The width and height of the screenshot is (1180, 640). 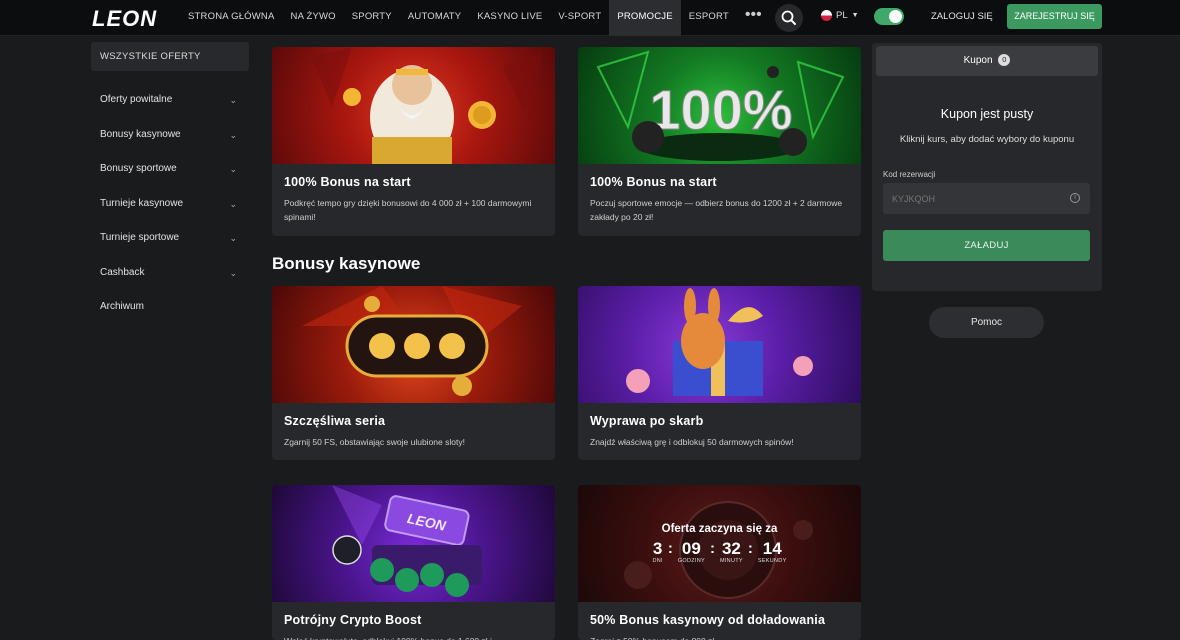 I want to click on lucky-streak-banner-image, so click(x=413, y=344).